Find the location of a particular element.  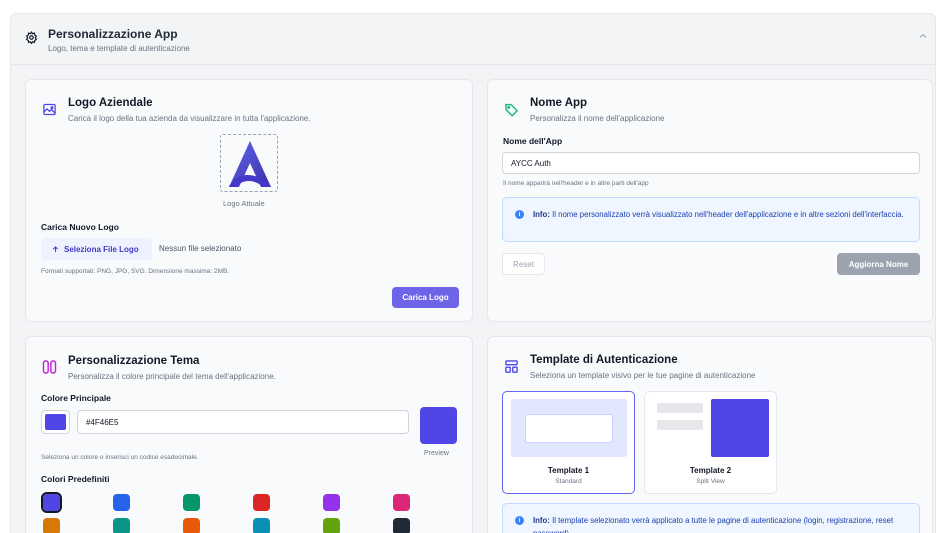

select-logo-file-button: Seleziona File Logo is located at coordinates (96, 249).